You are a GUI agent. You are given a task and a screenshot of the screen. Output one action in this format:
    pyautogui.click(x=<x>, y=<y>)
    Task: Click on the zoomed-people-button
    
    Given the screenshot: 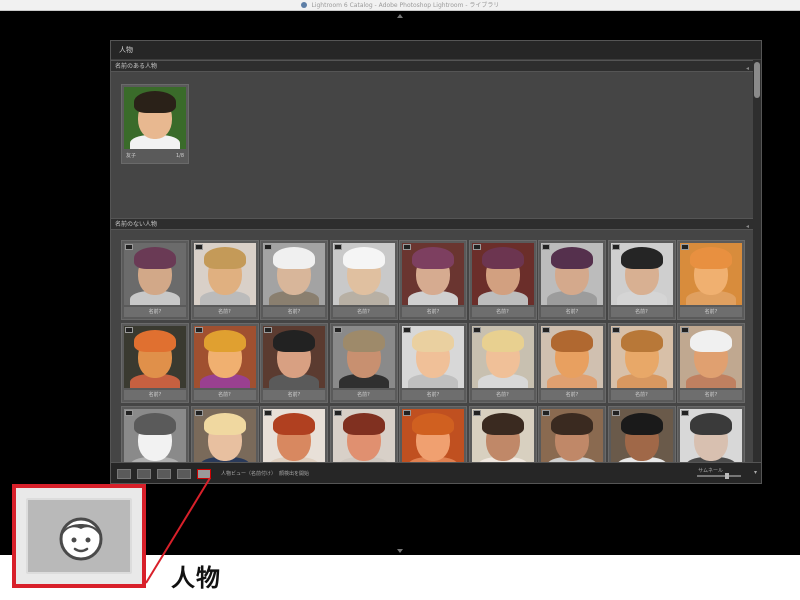 What is the action you would take?
    pyautogui.click(x=79, y=536)
    